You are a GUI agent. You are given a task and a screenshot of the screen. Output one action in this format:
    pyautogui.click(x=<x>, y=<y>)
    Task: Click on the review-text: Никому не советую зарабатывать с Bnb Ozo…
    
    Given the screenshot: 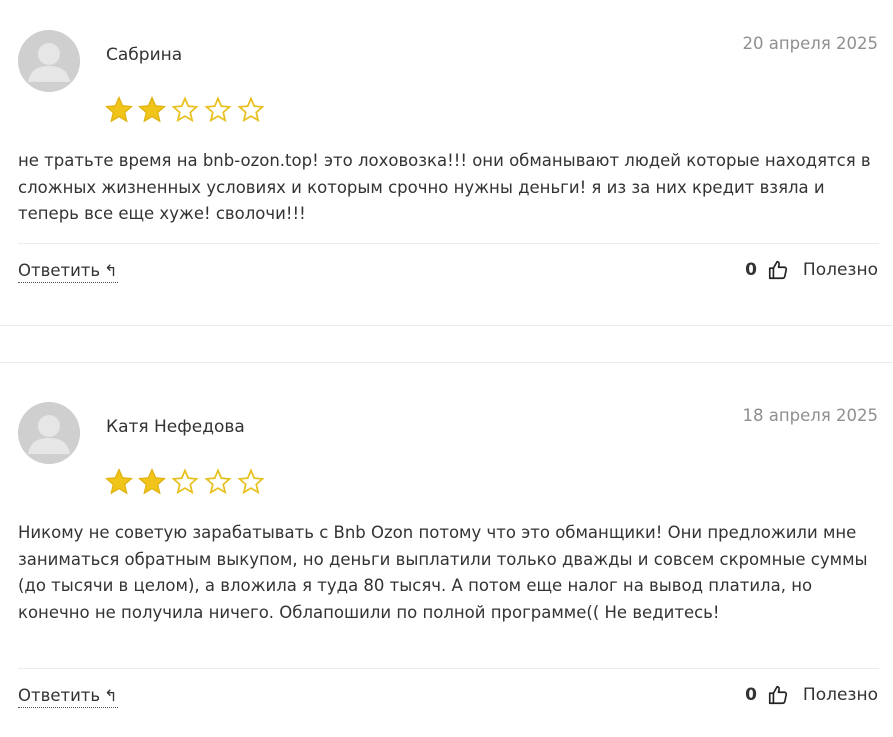 What is the action you would take?
    pyautogui.click(x=443, y=572)
    